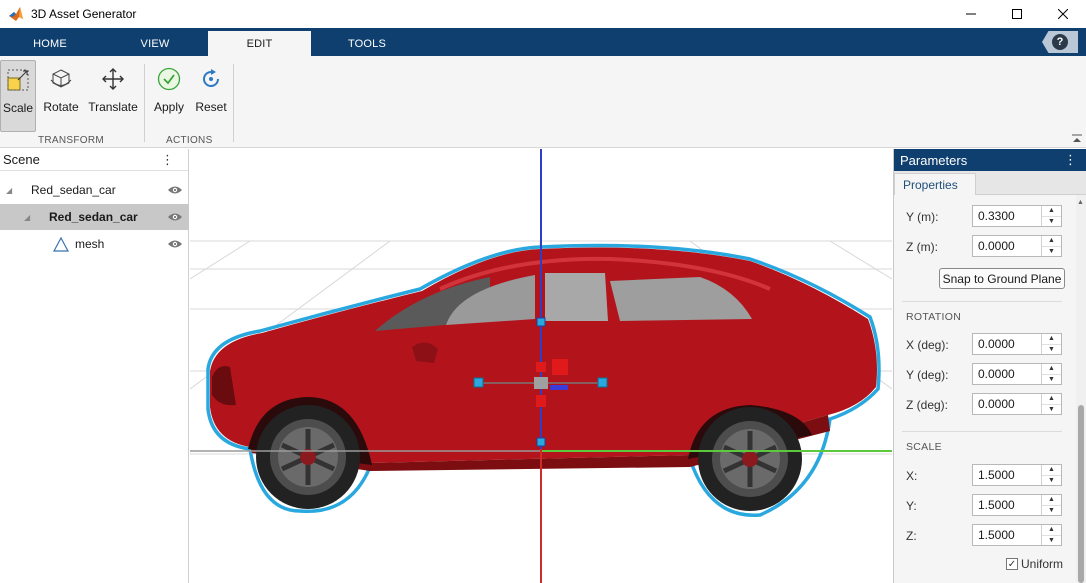  What do you see at coordinates (113, 107) in the screenshot?
I see `translate-label: Translate` at bounding box center [113, 107].